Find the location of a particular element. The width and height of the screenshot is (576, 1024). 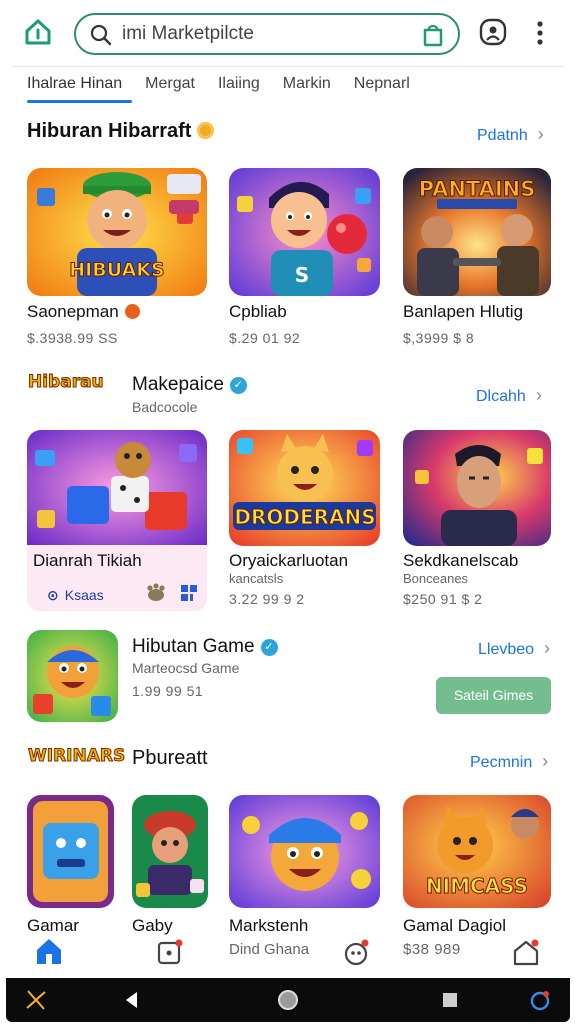

tab-4: Nepnarl is located at coordinates (378, 86).